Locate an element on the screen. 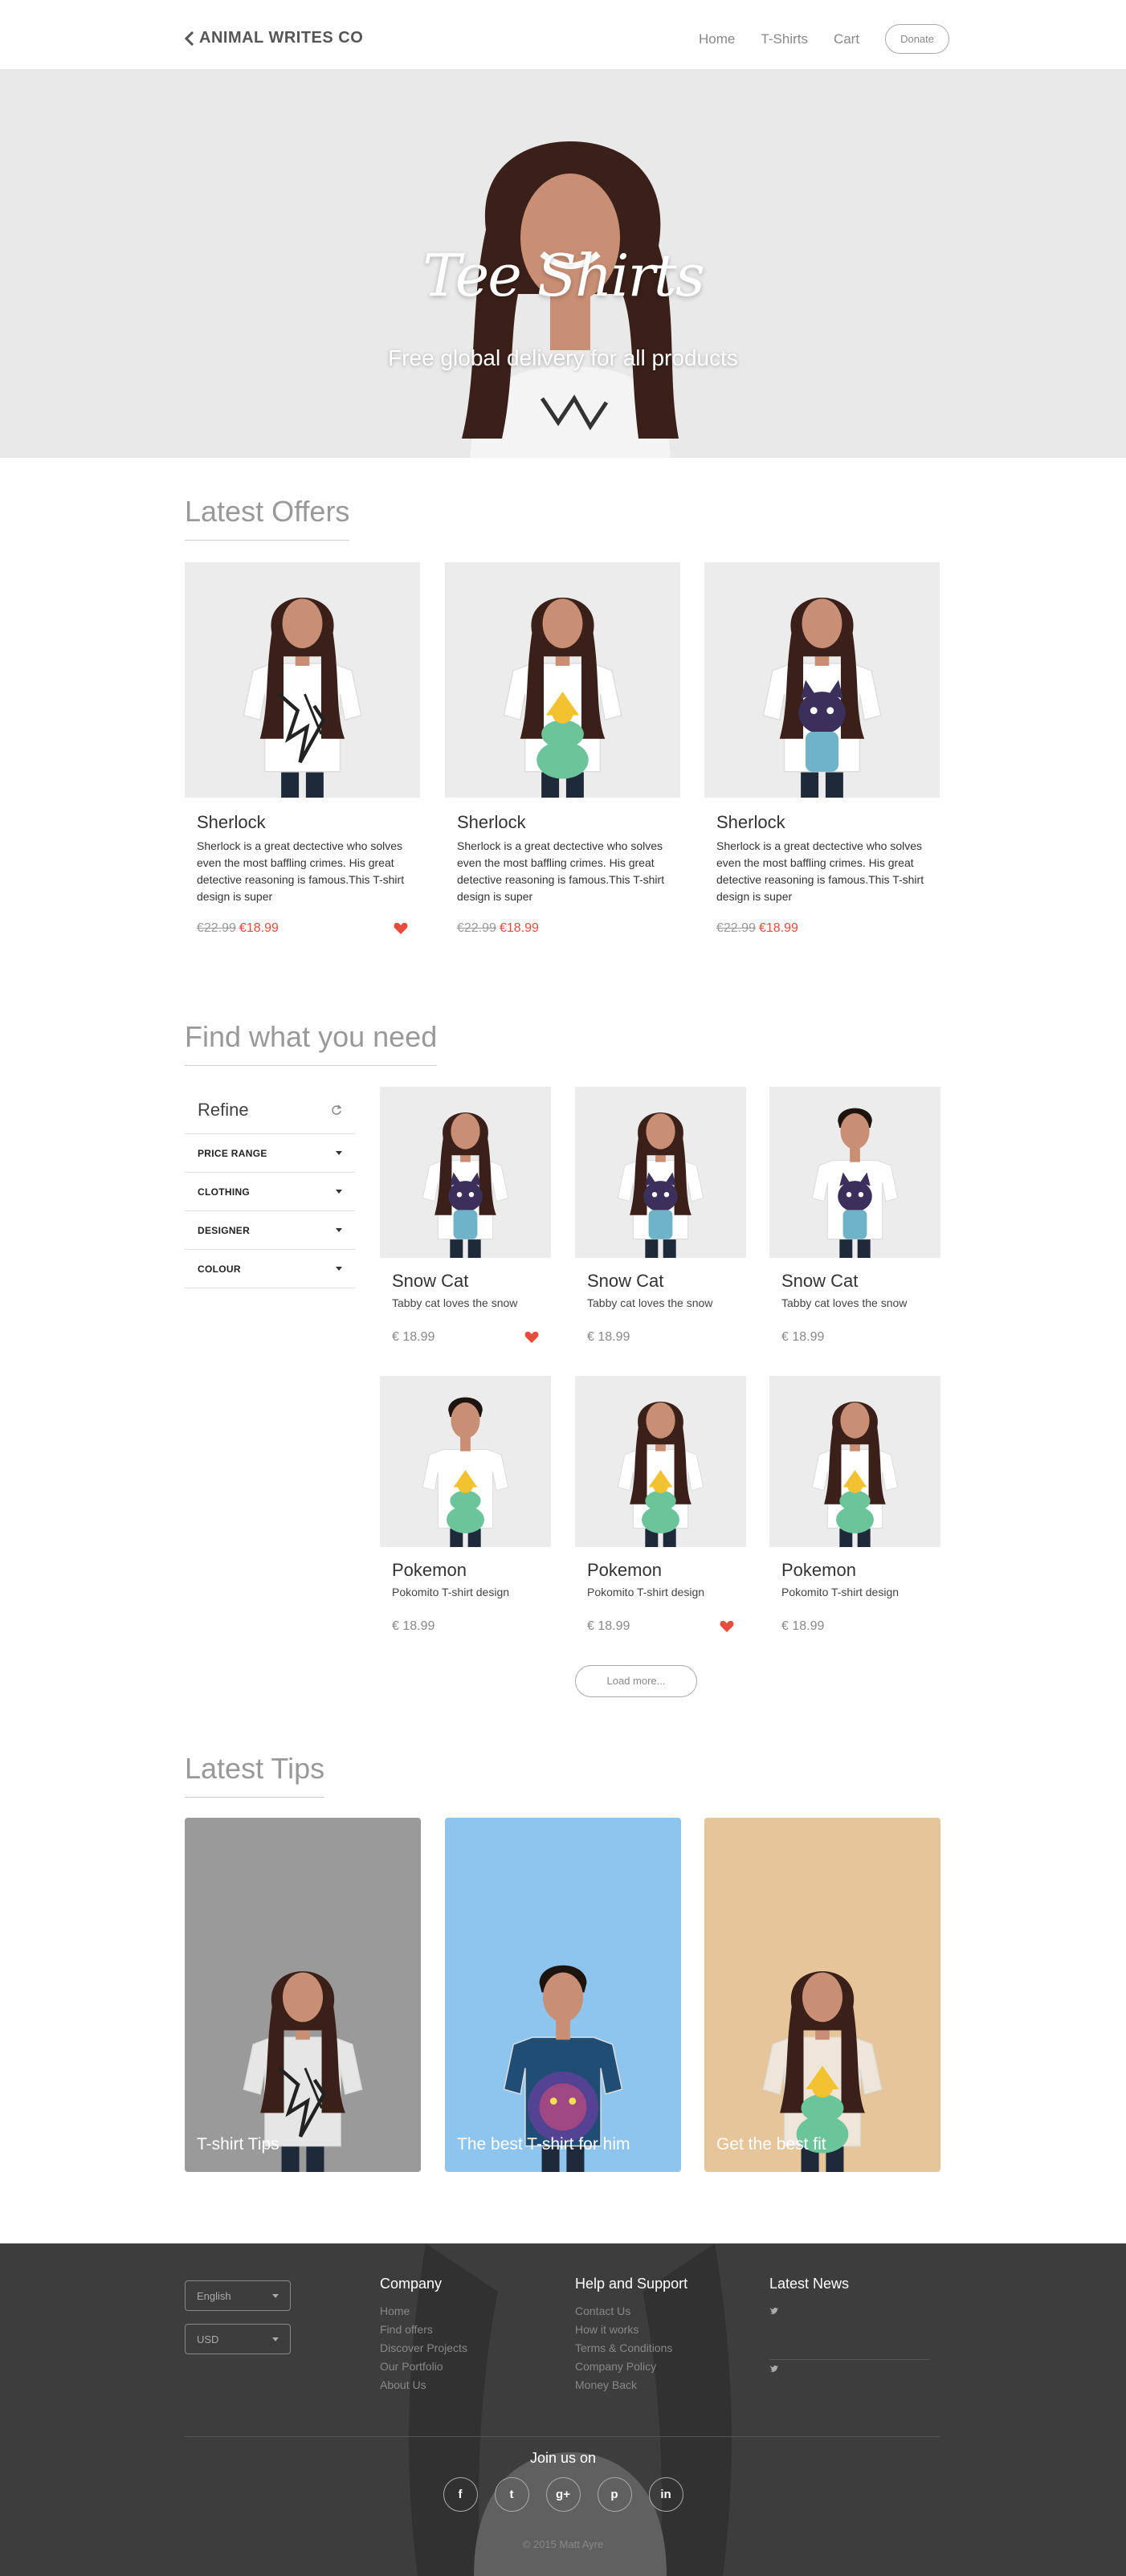 This screenshot has height=2576, width=1126. currency-select: USD is located at coordinates (238, 2339).